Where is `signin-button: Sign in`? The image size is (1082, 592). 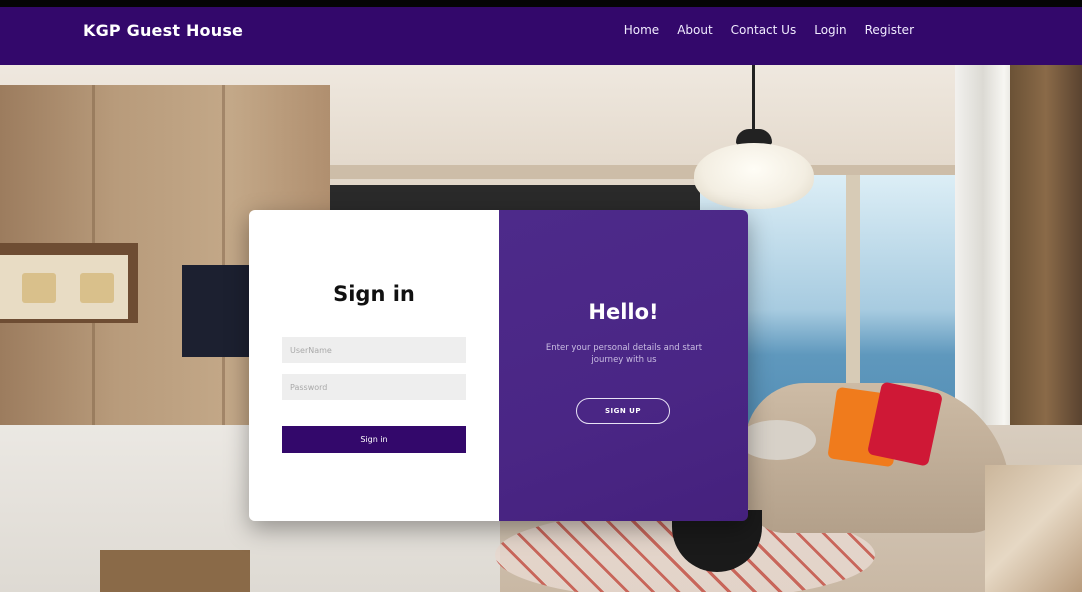 signin-button: Sign in is located at coordinates (374, 439).